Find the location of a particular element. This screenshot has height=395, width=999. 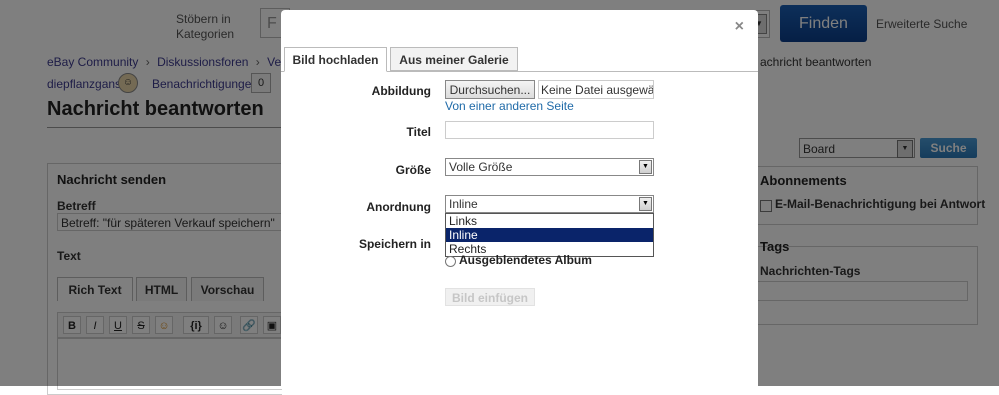

image-label: Abbildung is located at coordinates (401, 91).